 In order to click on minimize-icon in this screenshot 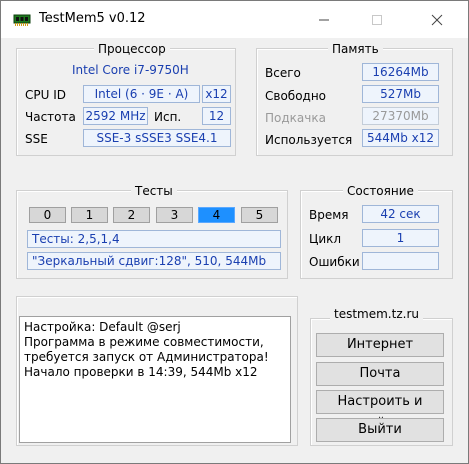, I will do `click(324, 20)`.